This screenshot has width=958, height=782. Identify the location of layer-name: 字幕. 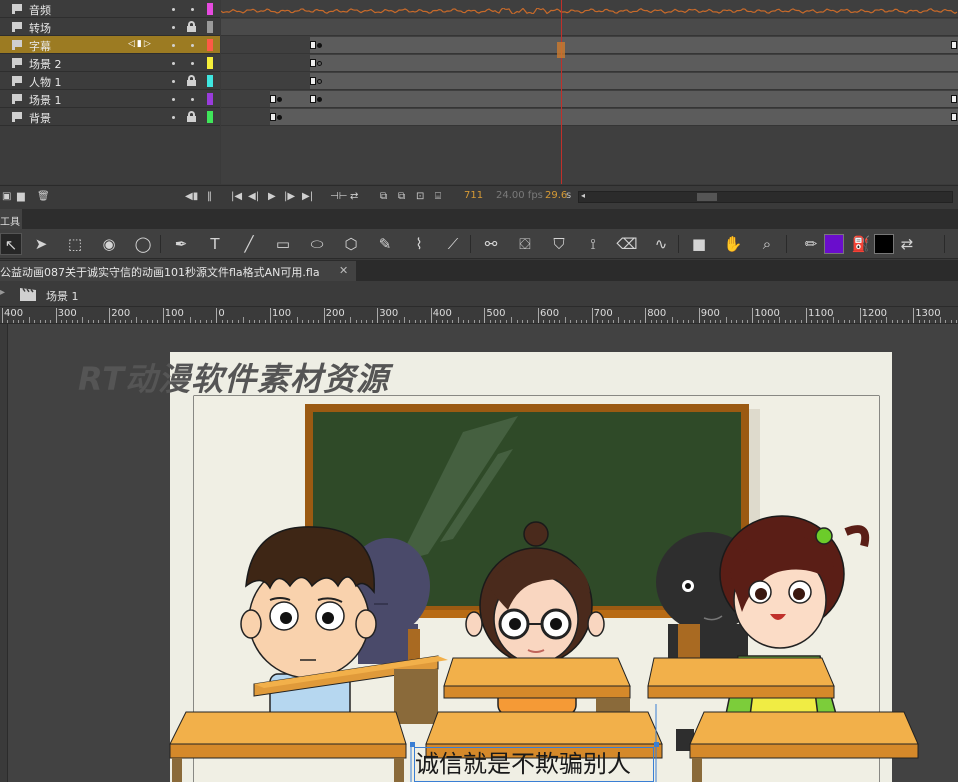
(40, 46).